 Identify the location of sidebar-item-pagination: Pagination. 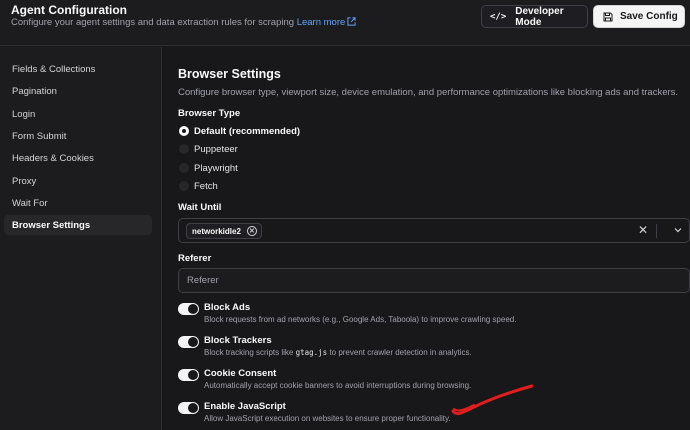
(78, 91).